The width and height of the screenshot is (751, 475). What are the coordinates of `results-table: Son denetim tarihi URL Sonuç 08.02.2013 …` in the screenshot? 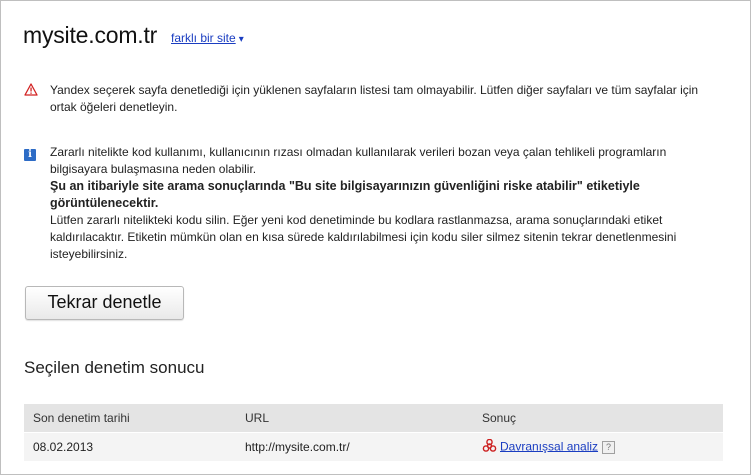 It's located at (373, 432).